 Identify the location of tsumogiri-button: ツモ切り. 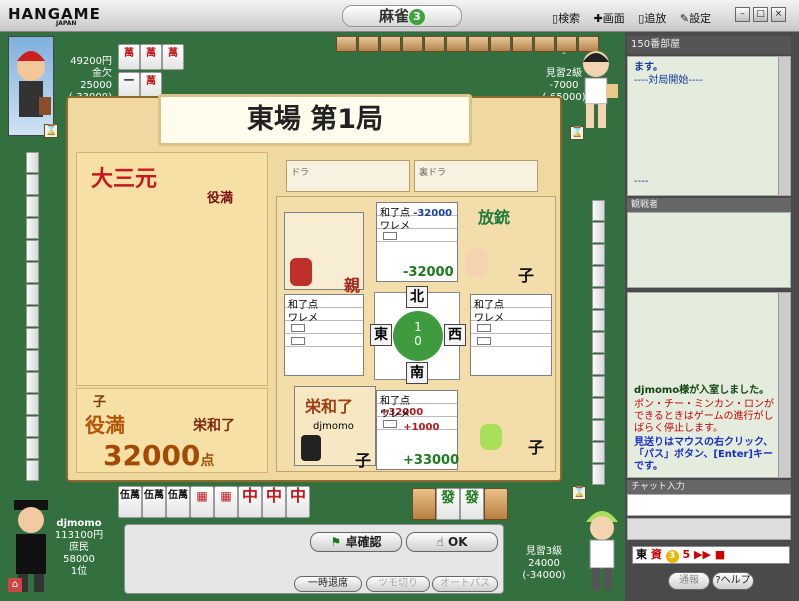
(398, 584).